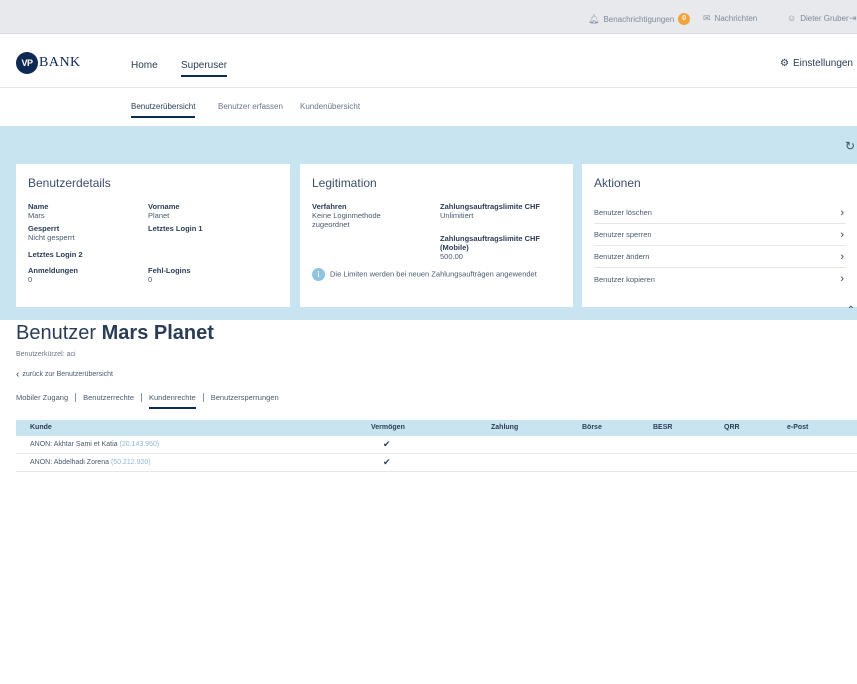  Describe the element at coordinates (55, 254) in the screenshot. I see `field-last-login-2: Letztes Login 2` at that location.